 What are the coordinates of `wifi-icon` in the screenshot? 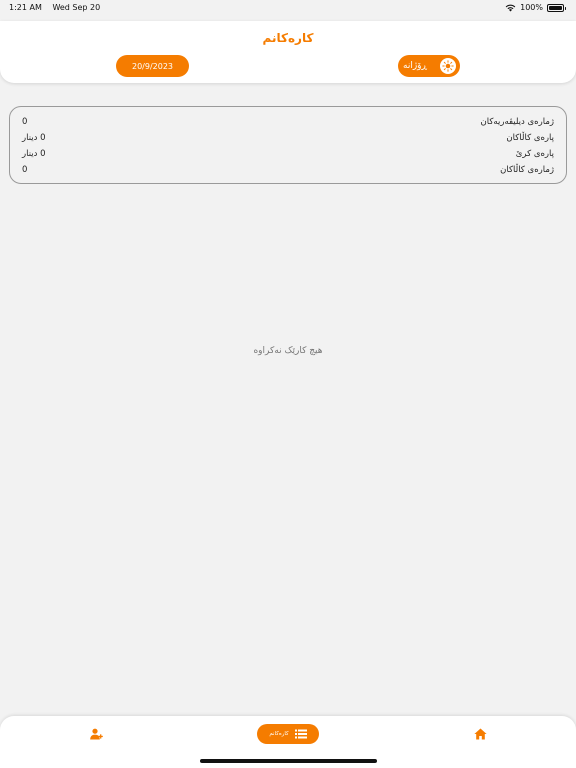 It's located at (510, 8).